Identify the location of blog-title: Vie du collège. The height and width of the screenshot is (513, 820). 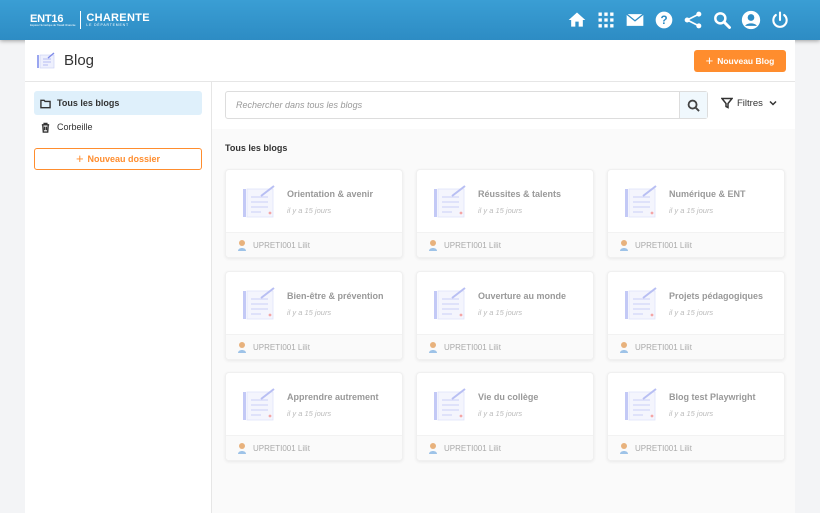
(508, 397).